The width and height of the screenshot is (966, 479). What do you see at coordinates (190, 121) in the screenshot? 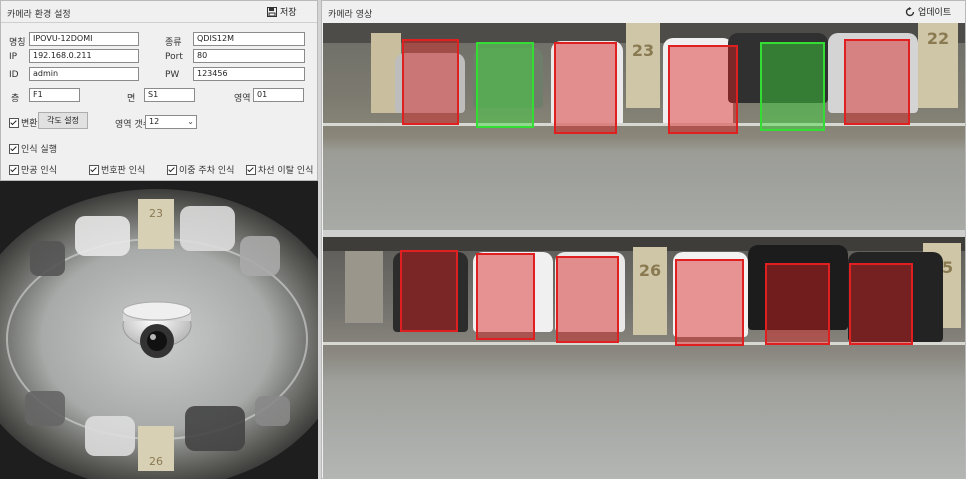
I see `chevron-down-icon: ⌄` at bounding box center [190, 121].